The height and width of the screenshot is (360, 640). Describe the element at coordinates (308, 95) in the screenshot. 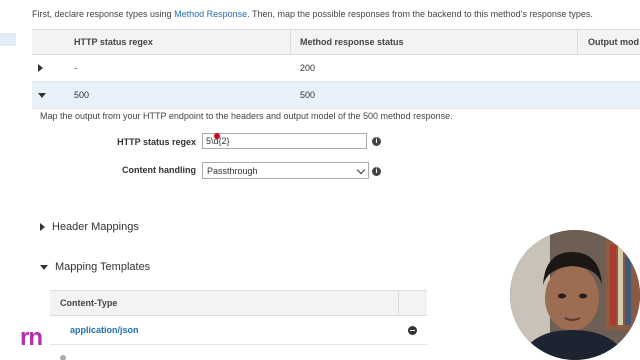

I see `row-status: 500` at that location.